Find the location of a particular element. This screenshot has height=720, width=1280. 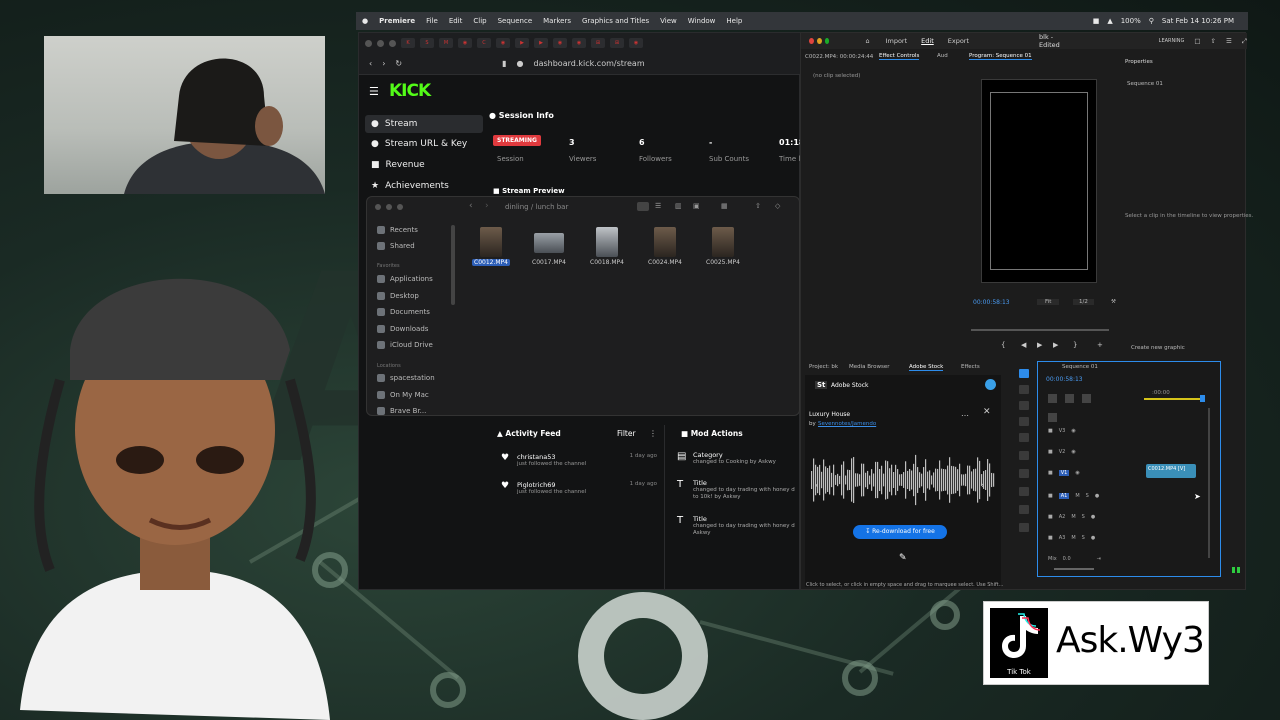

rectangle-tool-icon is located at coordinates (1024, 473).